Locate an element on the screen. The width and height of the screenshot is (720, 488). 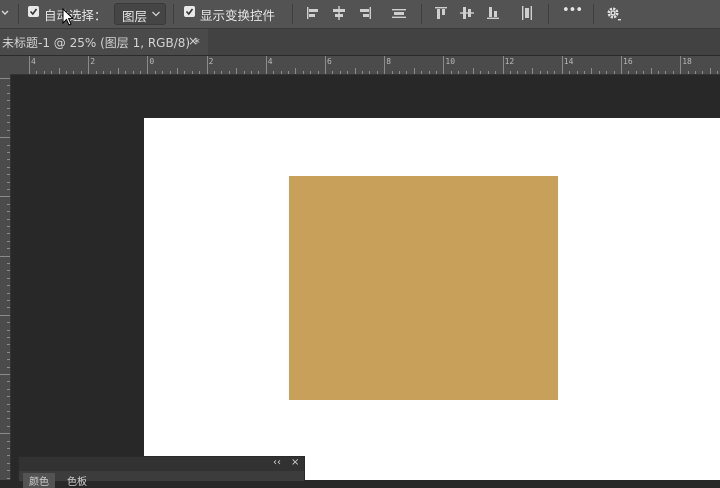
options-bar: 自动选择： 图层 显示变换控件 ••• is located at coordinates (360, 14).